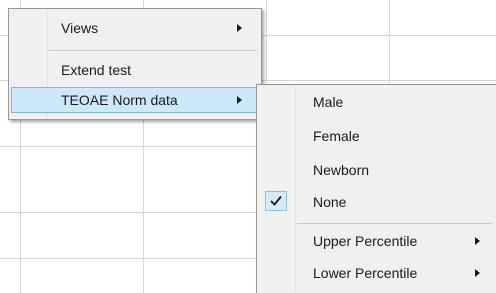 This screenshot has height=293, width=496. I want to click on menu-item-views: Views, so click(135, 28).